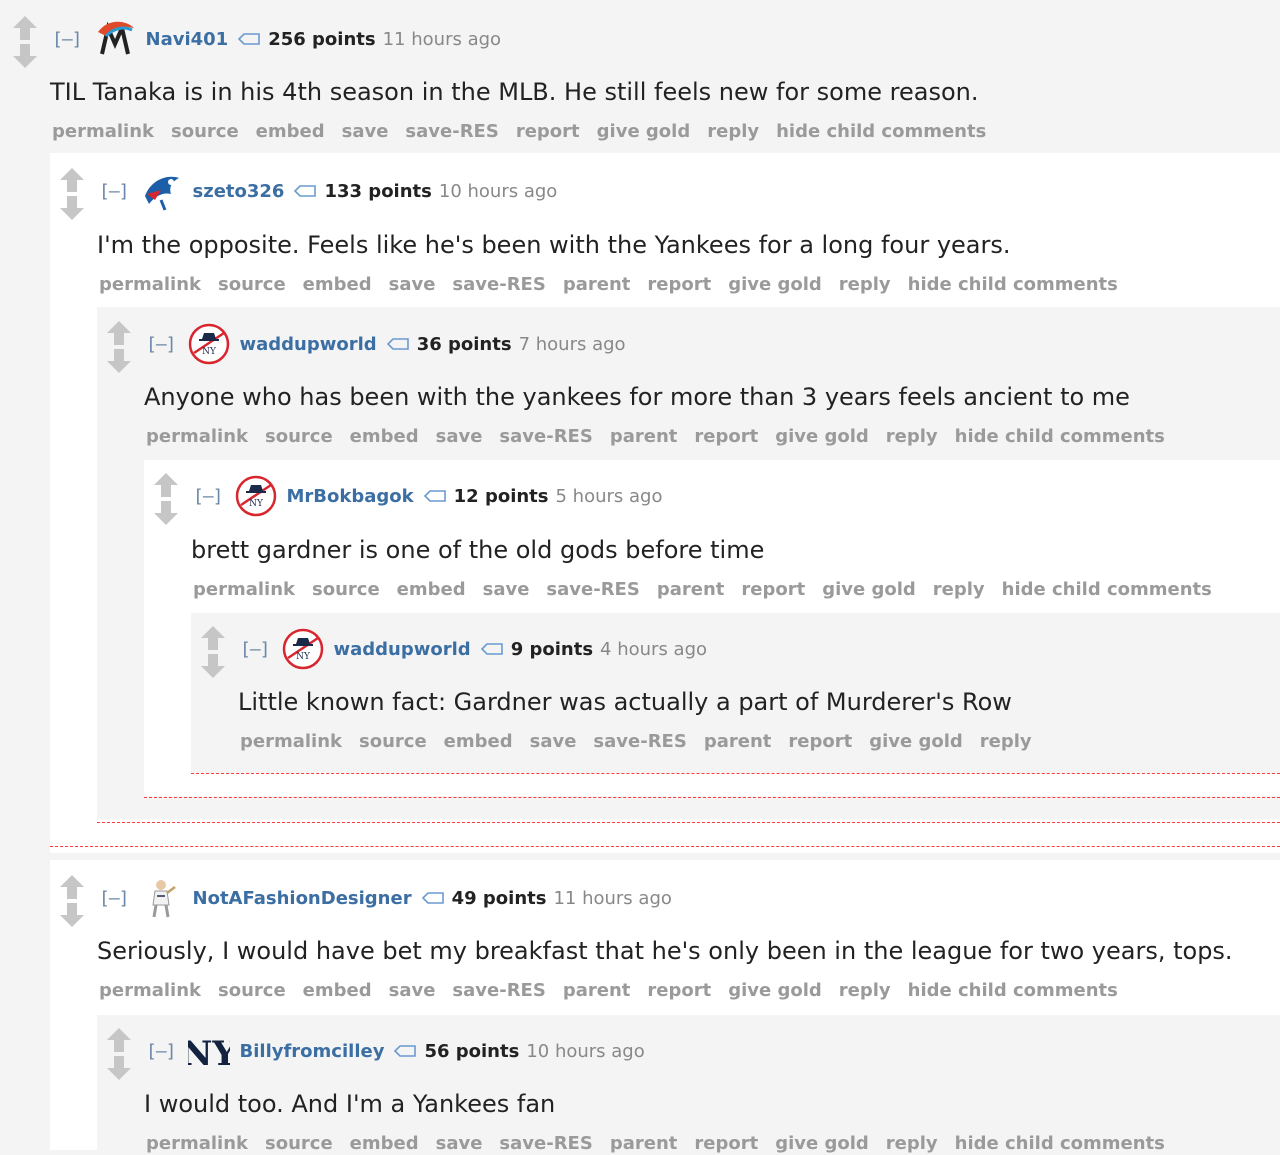 The width and height of the screenshot is (1280, 1155). I want to click on author-link: NotAFashionDesigner, so click(302, 898).